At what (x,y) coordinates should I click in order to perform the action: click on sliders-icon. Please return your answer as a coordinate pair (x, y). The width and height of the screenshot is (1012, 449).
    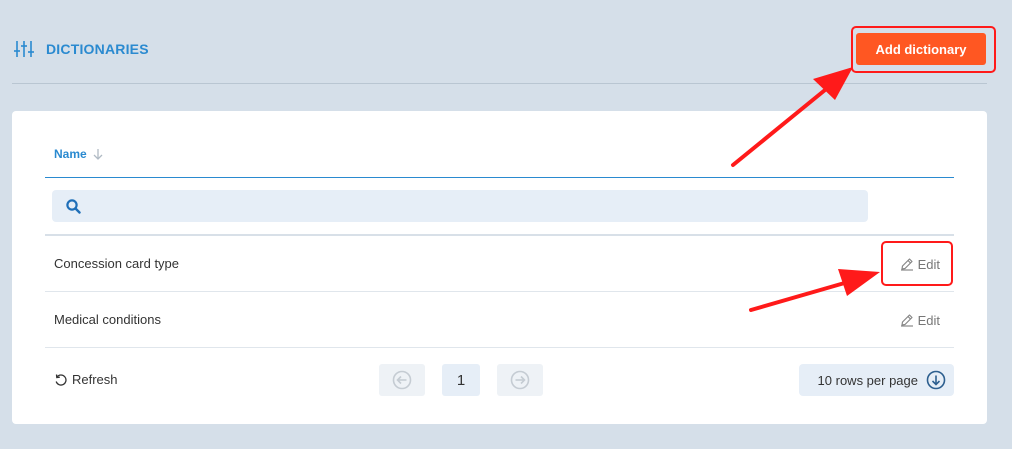
    Looking at the image, I should click on (24, 49).